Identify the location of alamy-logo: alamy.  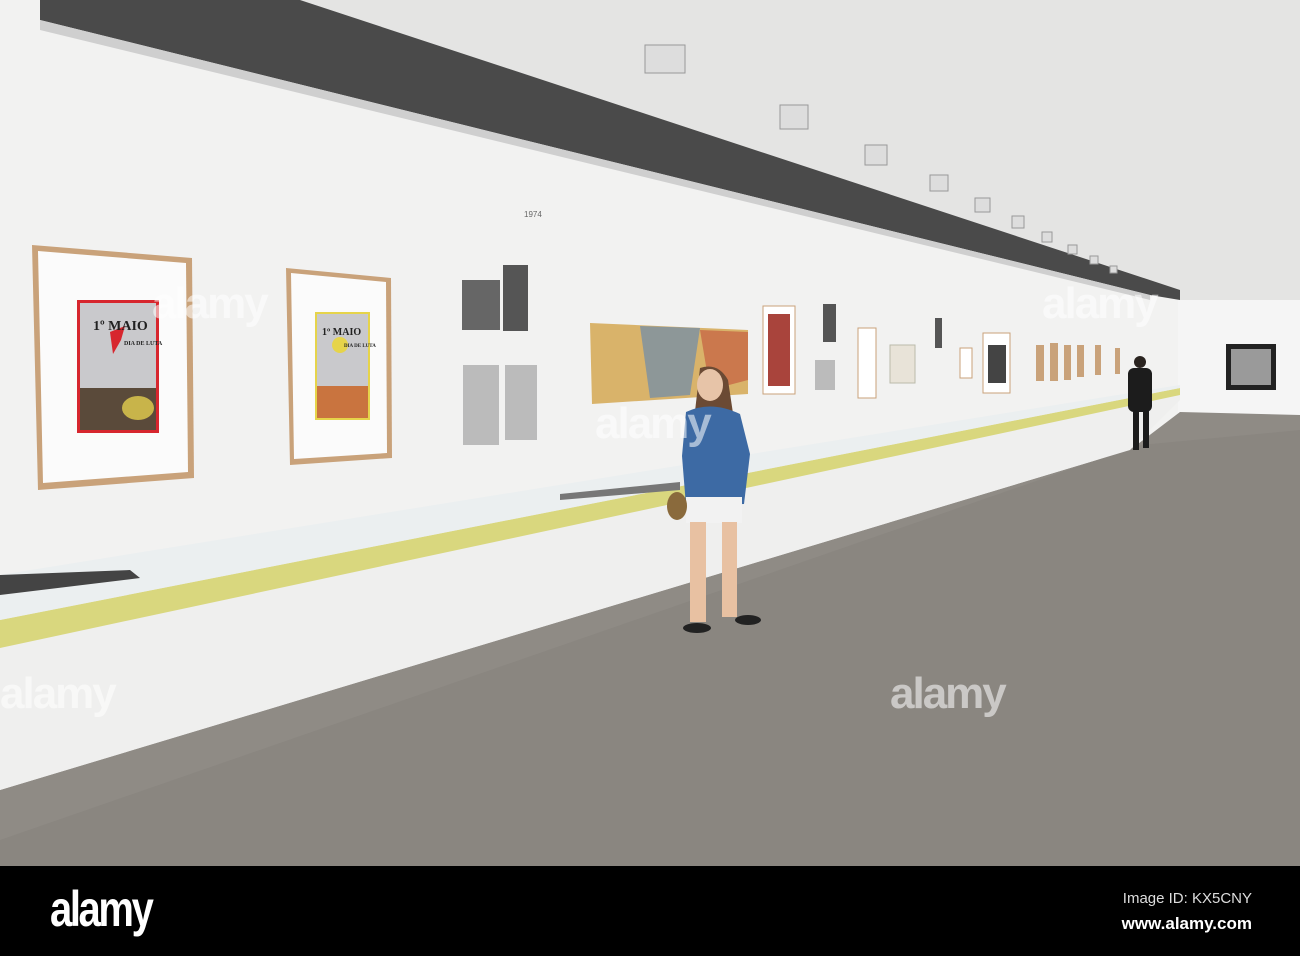
(102, 909).